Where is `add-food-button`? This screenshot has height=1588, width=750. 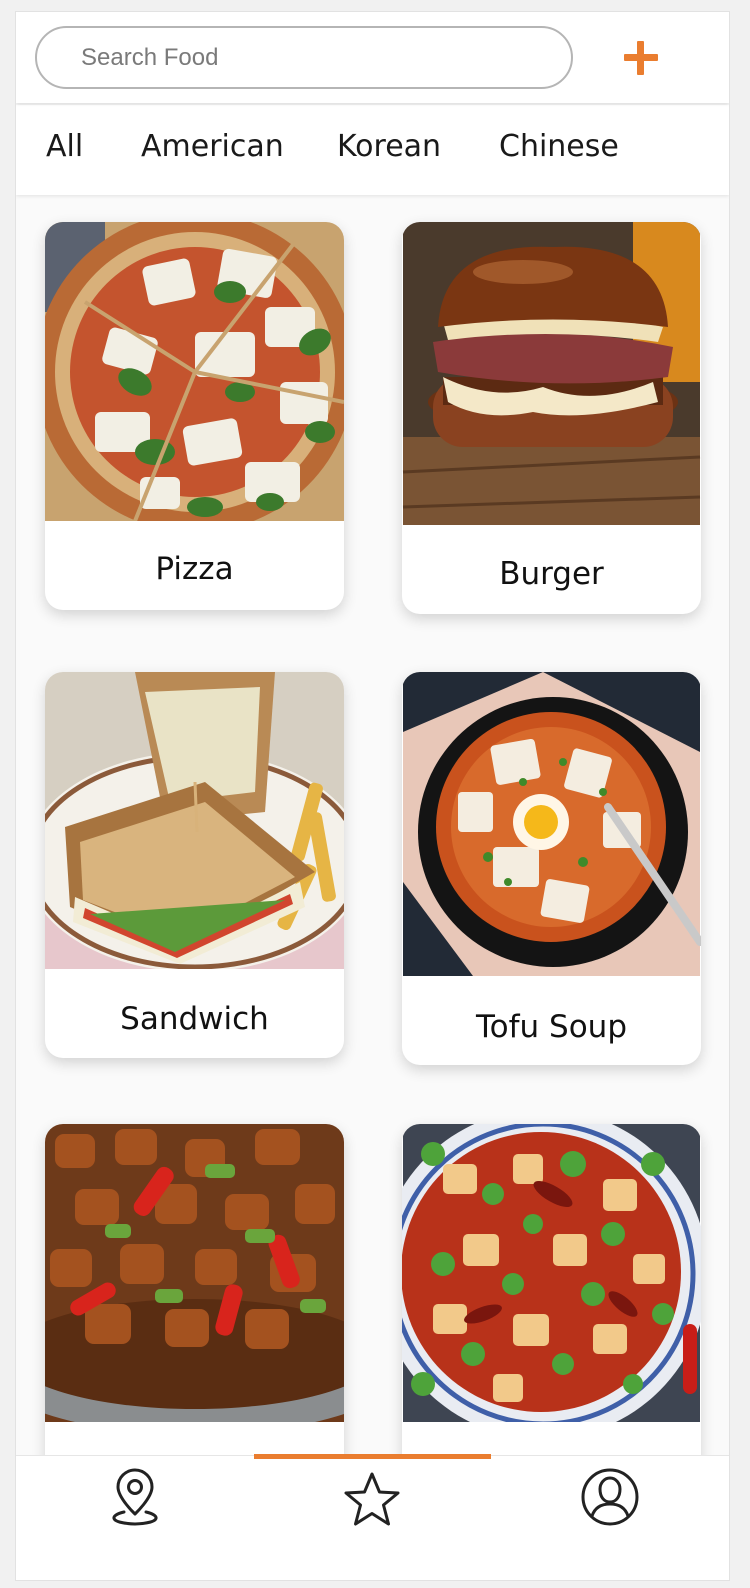 add-food-button is located at coordinates (642, 58).